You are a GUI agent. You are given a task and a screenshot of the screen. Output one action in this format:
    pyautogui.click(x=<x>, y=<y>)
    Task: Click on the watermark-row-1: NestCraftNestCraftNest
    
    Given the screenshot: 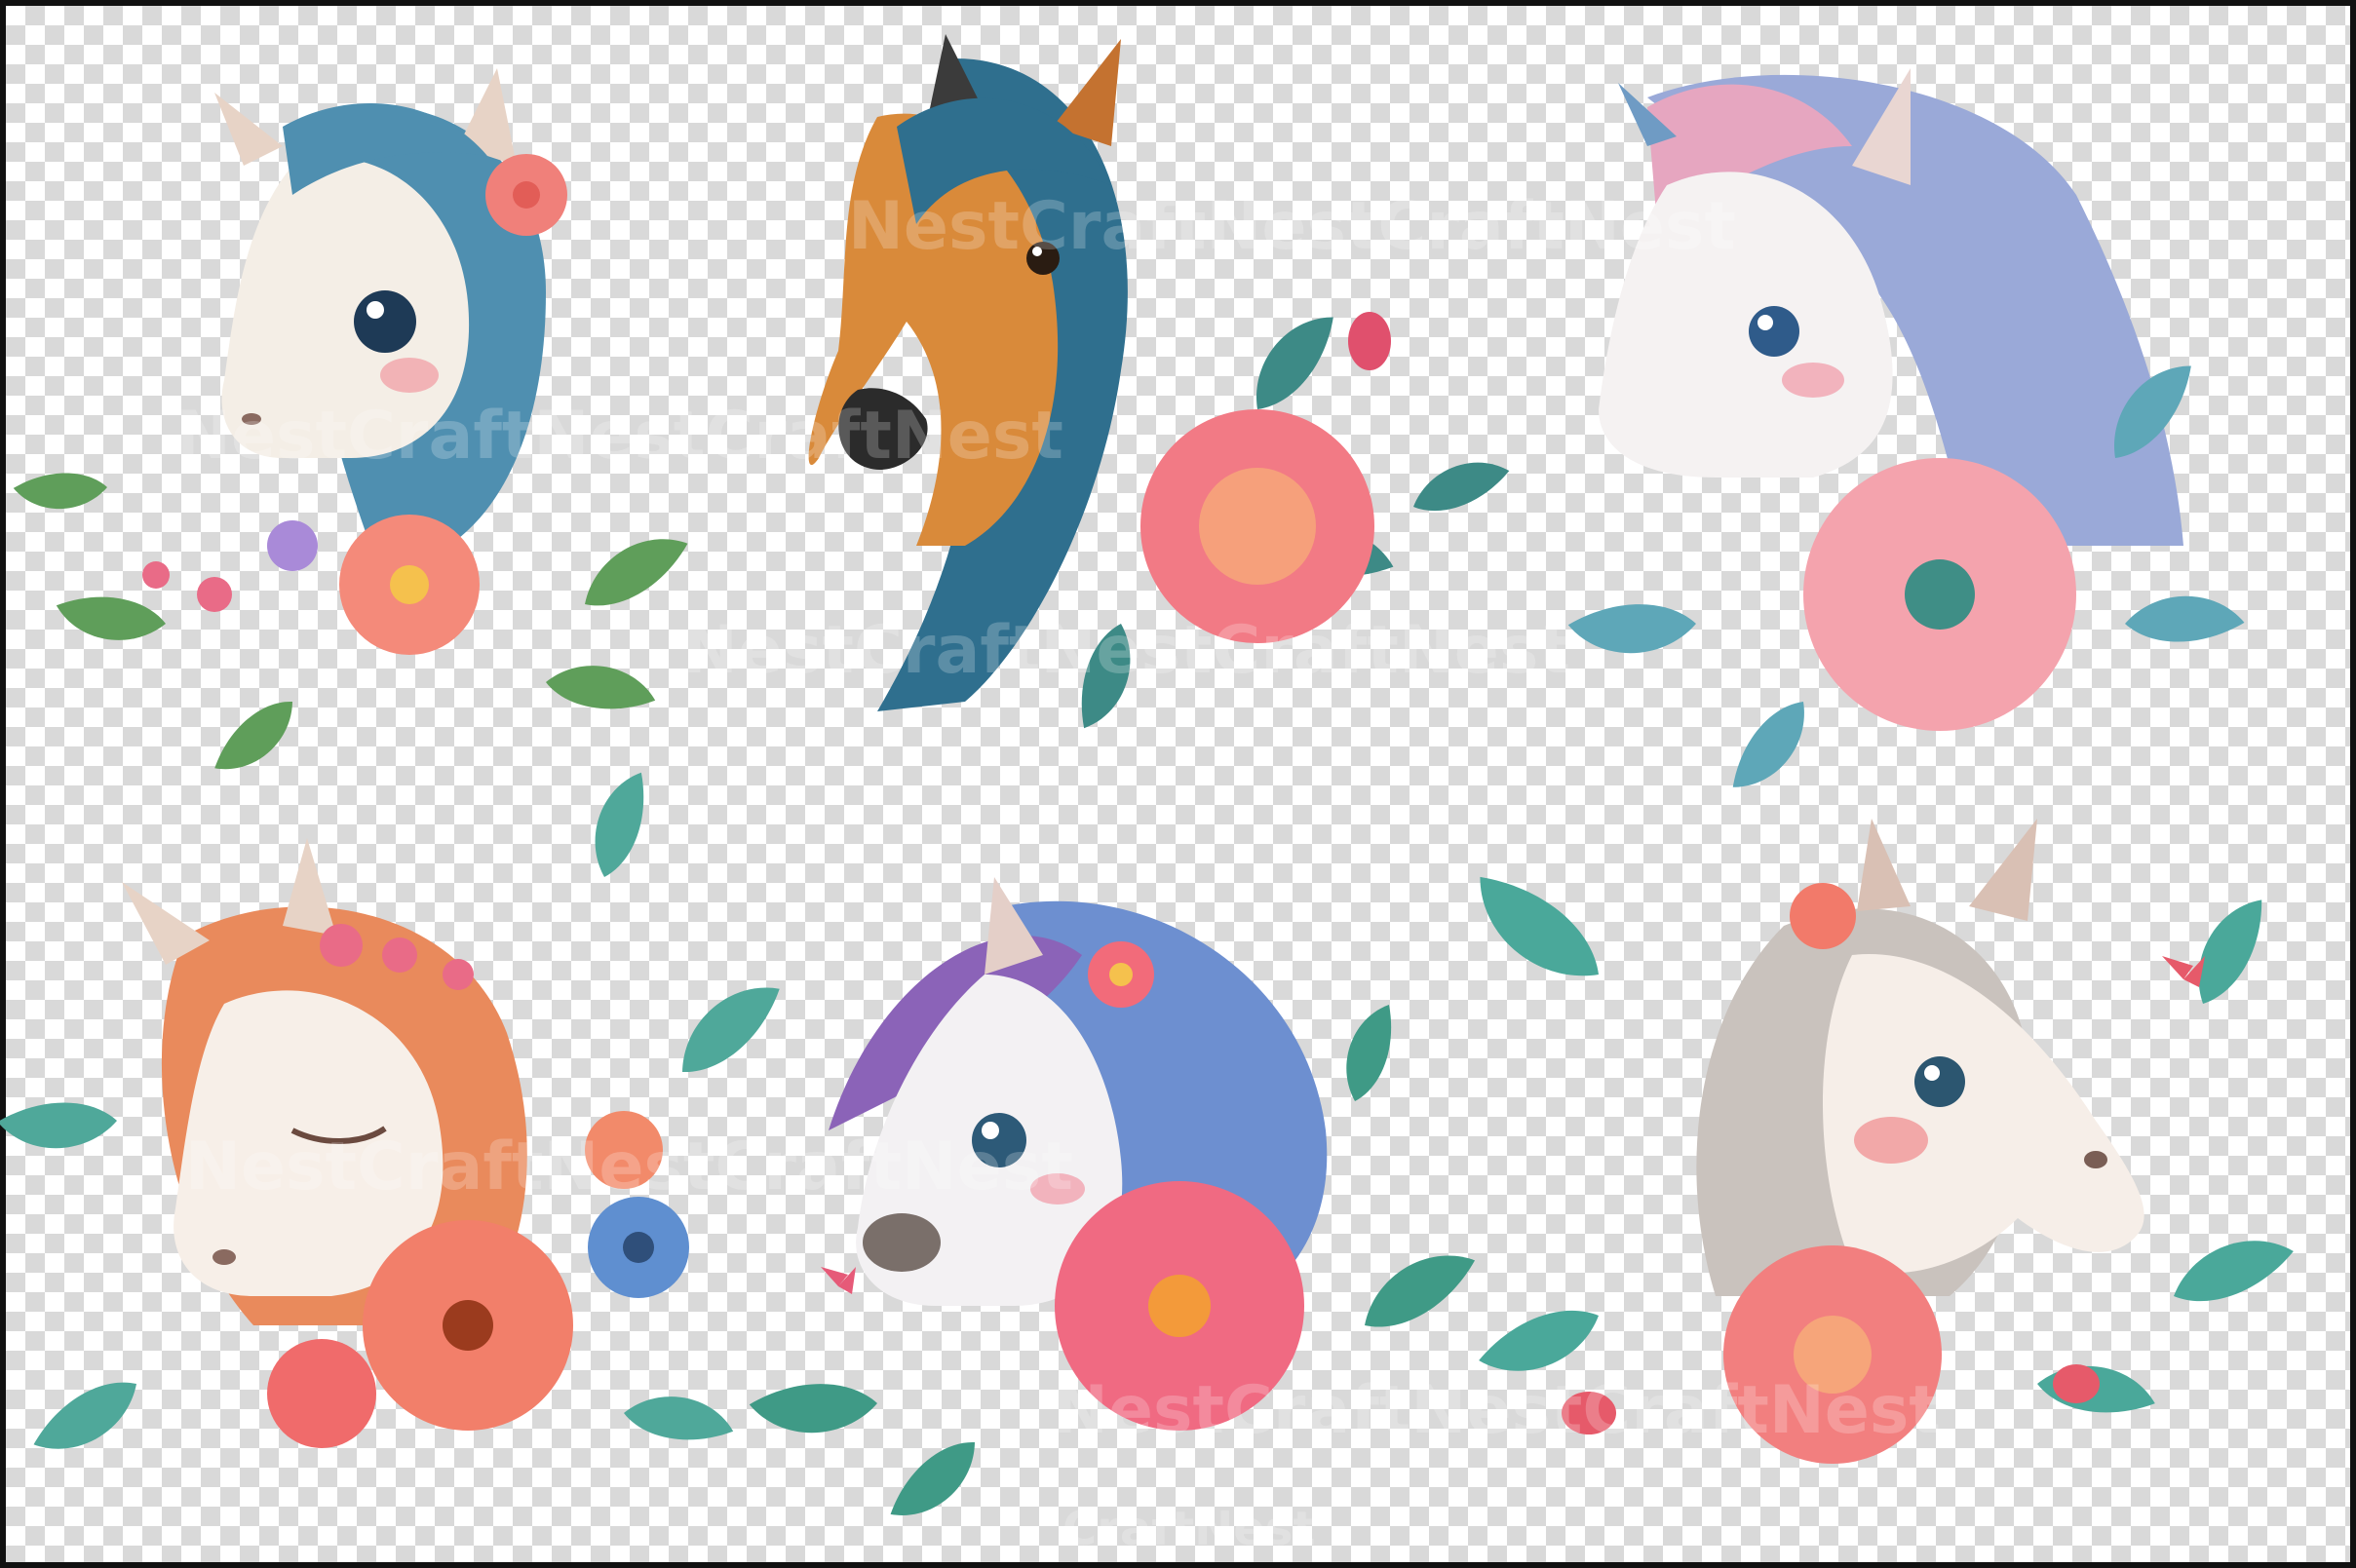 What is the action you would take?
    pyautogui.click(x=1292, y=226)
    